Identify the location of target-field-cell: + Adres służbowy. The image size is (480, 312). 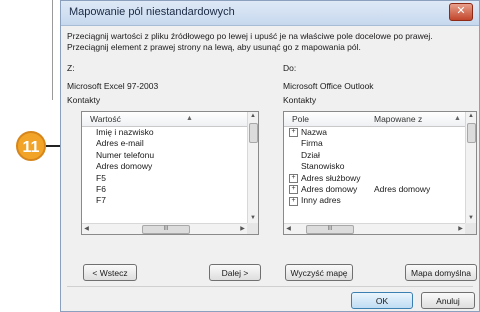
(325, 178).